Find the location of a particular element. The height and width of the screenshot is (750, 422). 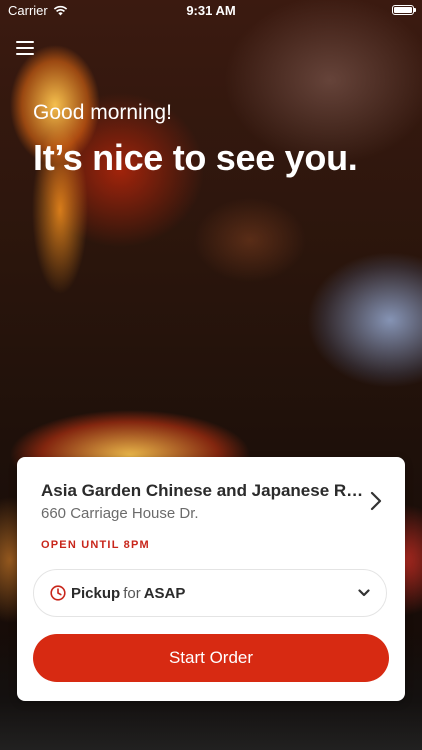

status-bar: Carrier 9:31 AM is located at coordinates (211, 11).